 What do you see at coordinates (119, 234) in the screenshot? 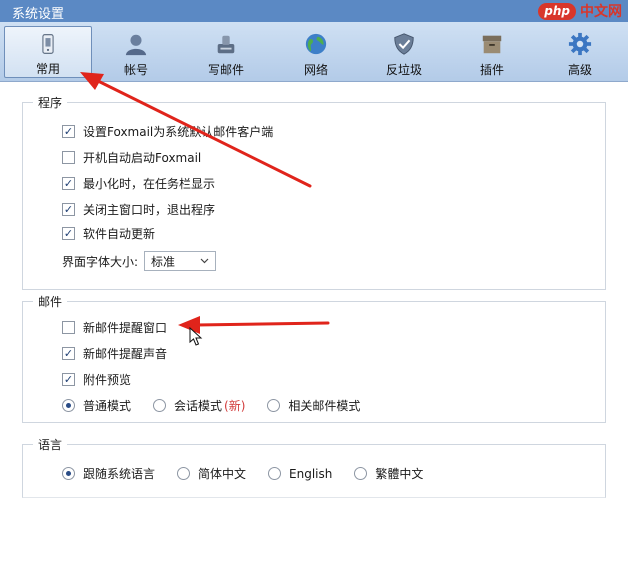
I see `option-auto-update-label: 软件自动更新` at bounding box center [119, 234].